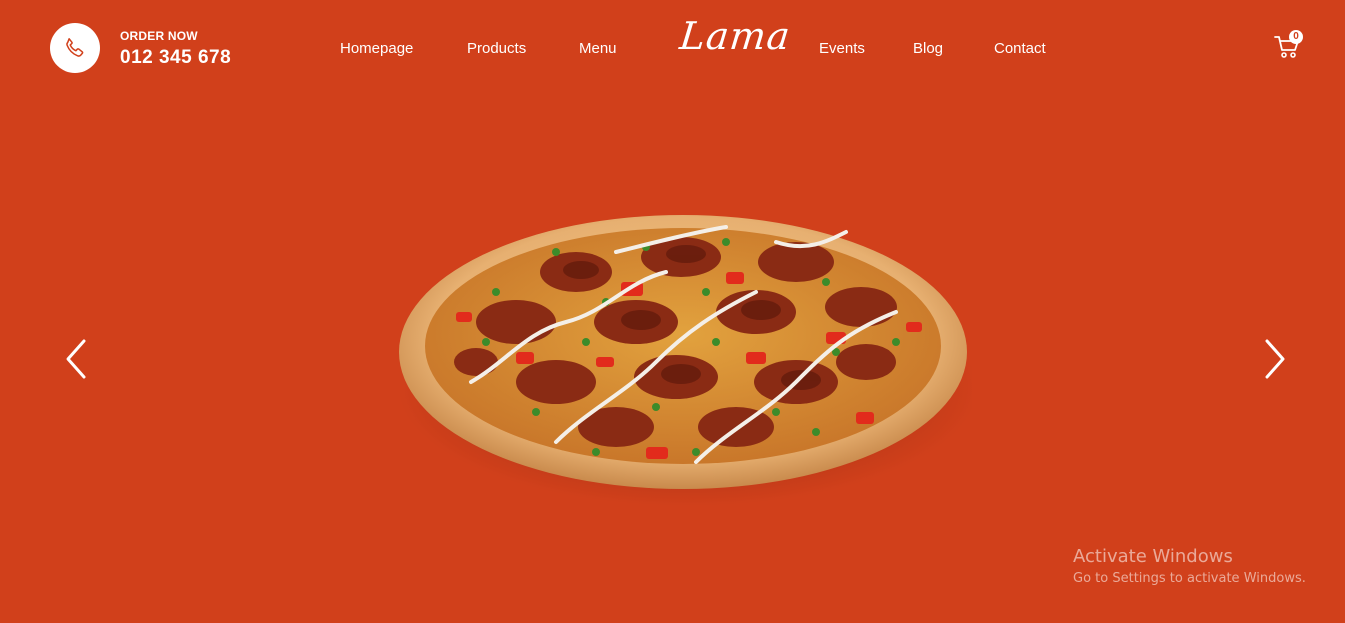 Image resolution: width=1345 pixels, height=623 pixels. What do you see at coordinates (1189, 578) in the screenshot?
I see `watermark-subtitle: Go to Settings to activate Windows.` at bounding box center [1189, 578].